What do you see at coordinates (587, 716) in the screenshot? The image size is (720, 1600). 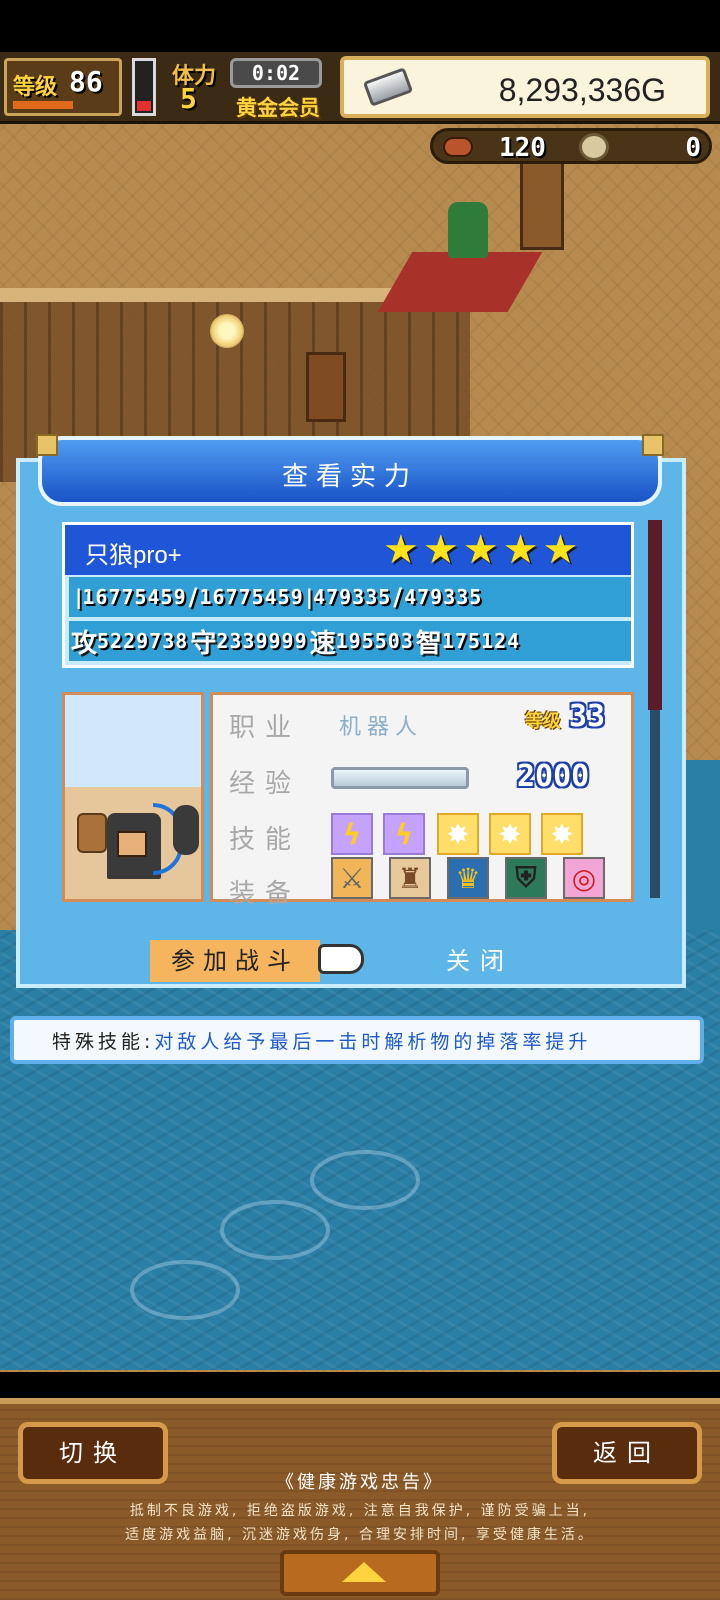 I see `character-level: 33` at bounding box center [587, 716].